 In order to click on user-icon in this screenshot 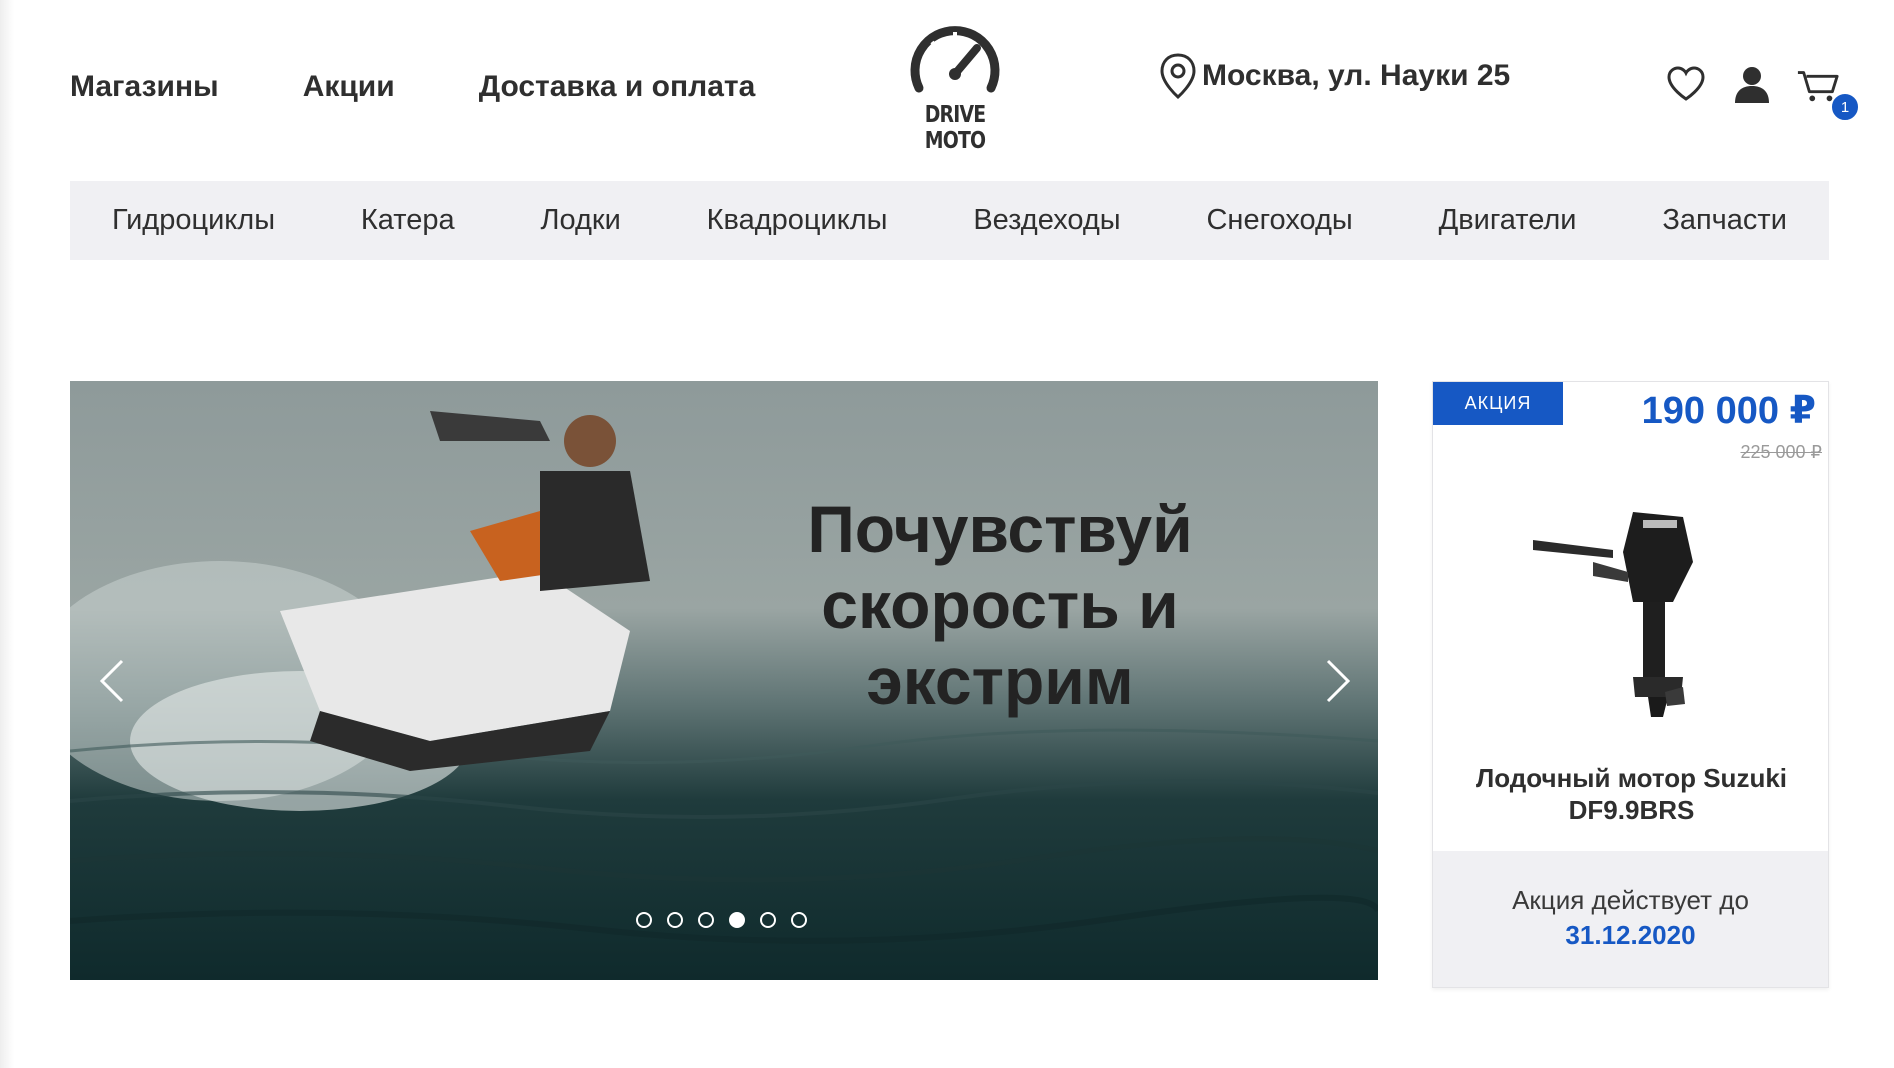, I will do `click(1752, 85)`.